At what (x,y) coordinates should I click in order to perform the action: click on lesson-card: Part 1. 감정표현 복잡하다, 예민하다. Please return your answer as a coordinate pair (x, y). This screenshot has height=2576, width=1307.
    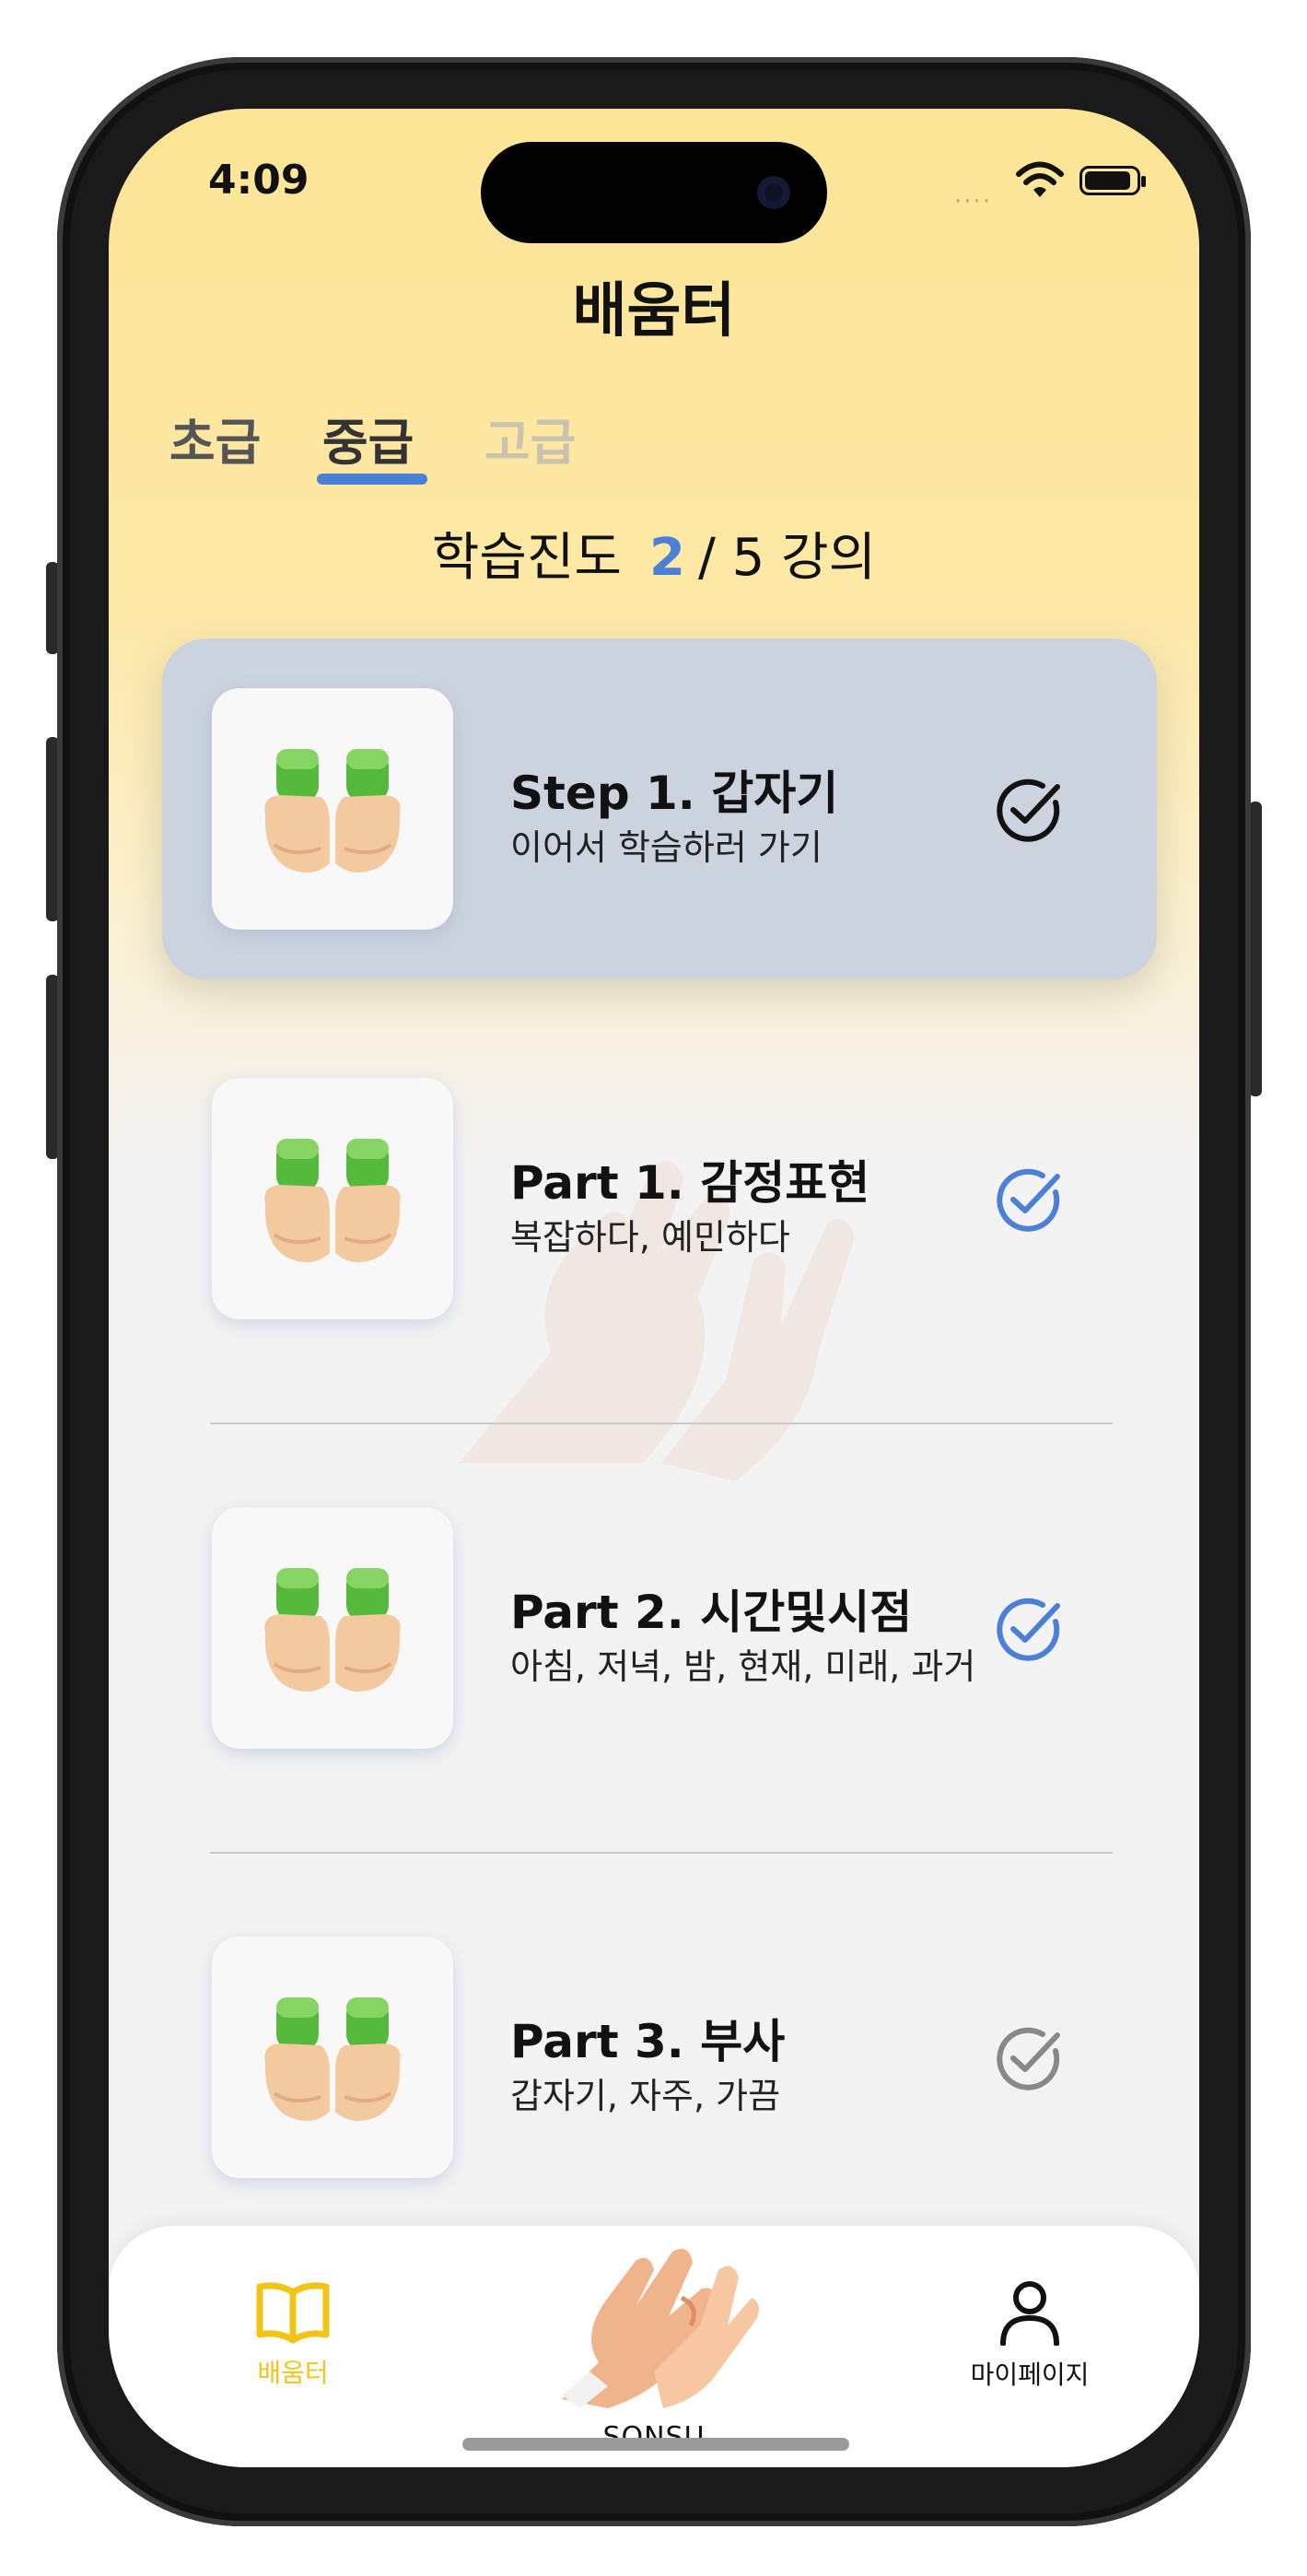
    Looking at the image, I should click on (659, 1198).